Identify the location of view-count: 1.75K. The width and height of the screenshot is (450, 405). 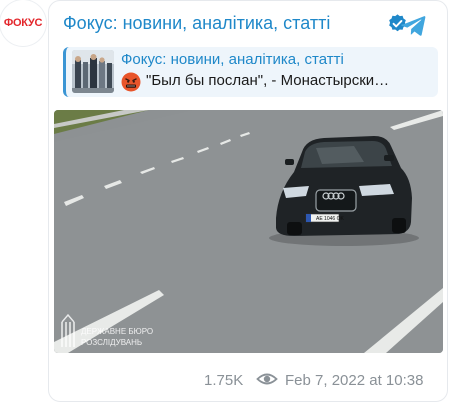
(224, 380).